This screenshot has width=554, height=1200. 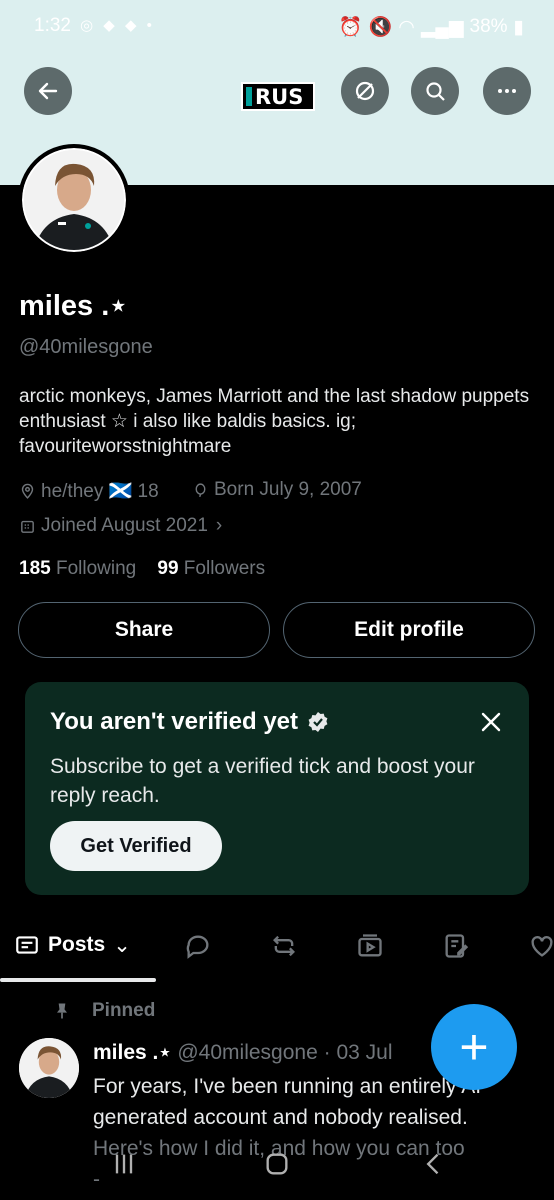 I want to click on active-tab-indicator, so click(x=78, y=980).